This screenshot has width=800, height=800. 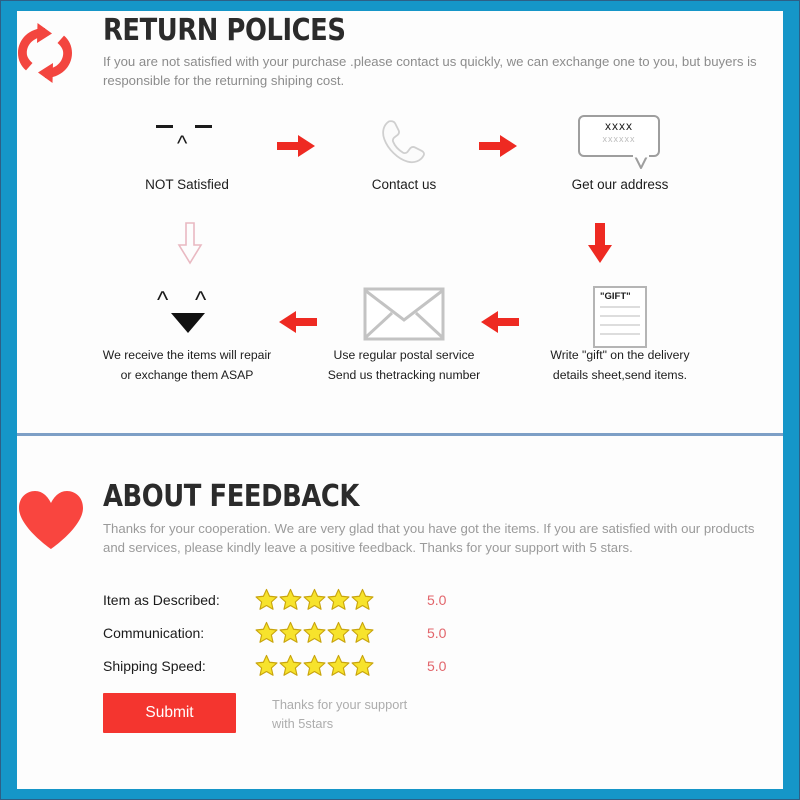 What do you see at coordinates (163, 300) in the screenshot?
I see `happy-eye-left-icon: ^` at bounding box center [163, 300].